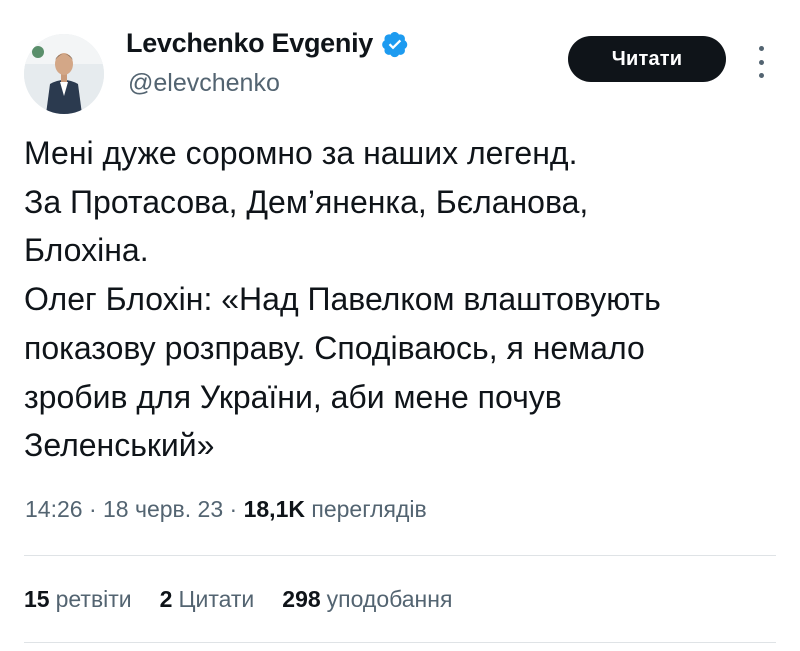 The height and width of the screenshot is (651, 800). What do you see at coordinates (119, 445) in the screenshot?
I see `tweet-line: Зеленський»` at bounding box center [119, 445].